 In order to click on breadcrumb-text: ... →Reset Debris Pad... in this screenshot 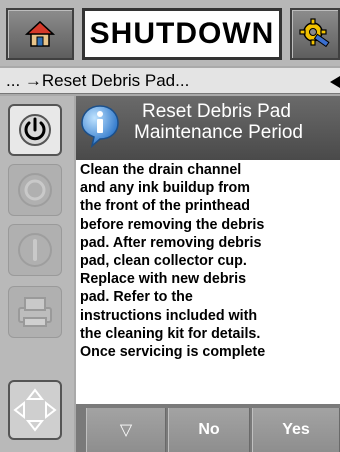, I will do `click(98, 80)`.